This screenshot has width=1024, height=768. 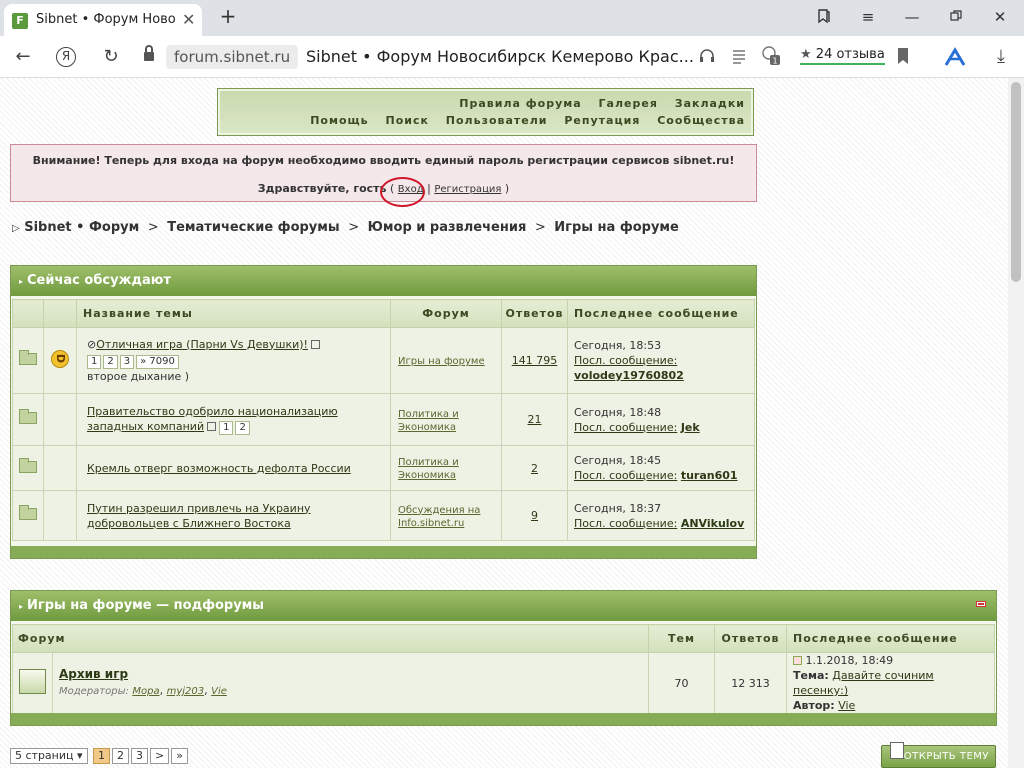 I want to click on topic-link: Отличная игра (Парни Vs Девушки)!, so click(x=202, y=344).